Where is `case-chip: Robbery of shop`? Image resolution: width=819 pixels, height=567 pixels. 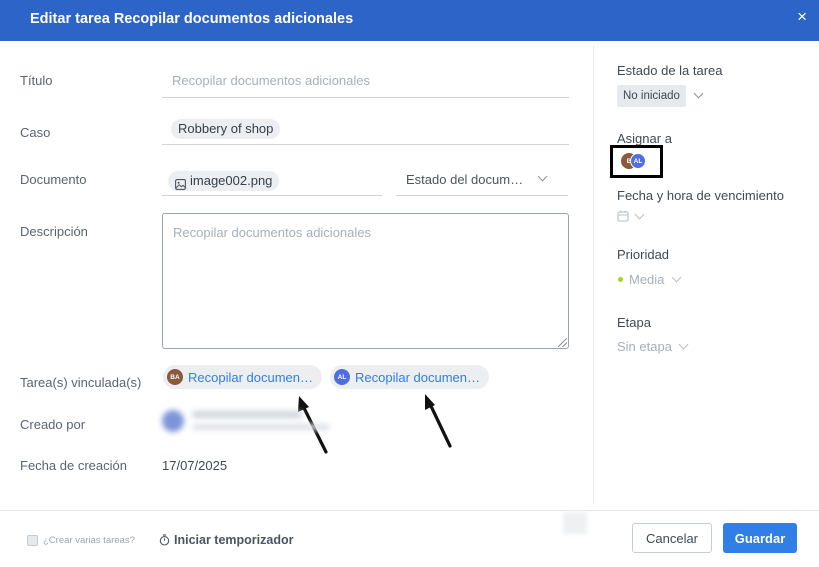 case-chip: Robbery of shop is located at coordinates (226, 129).